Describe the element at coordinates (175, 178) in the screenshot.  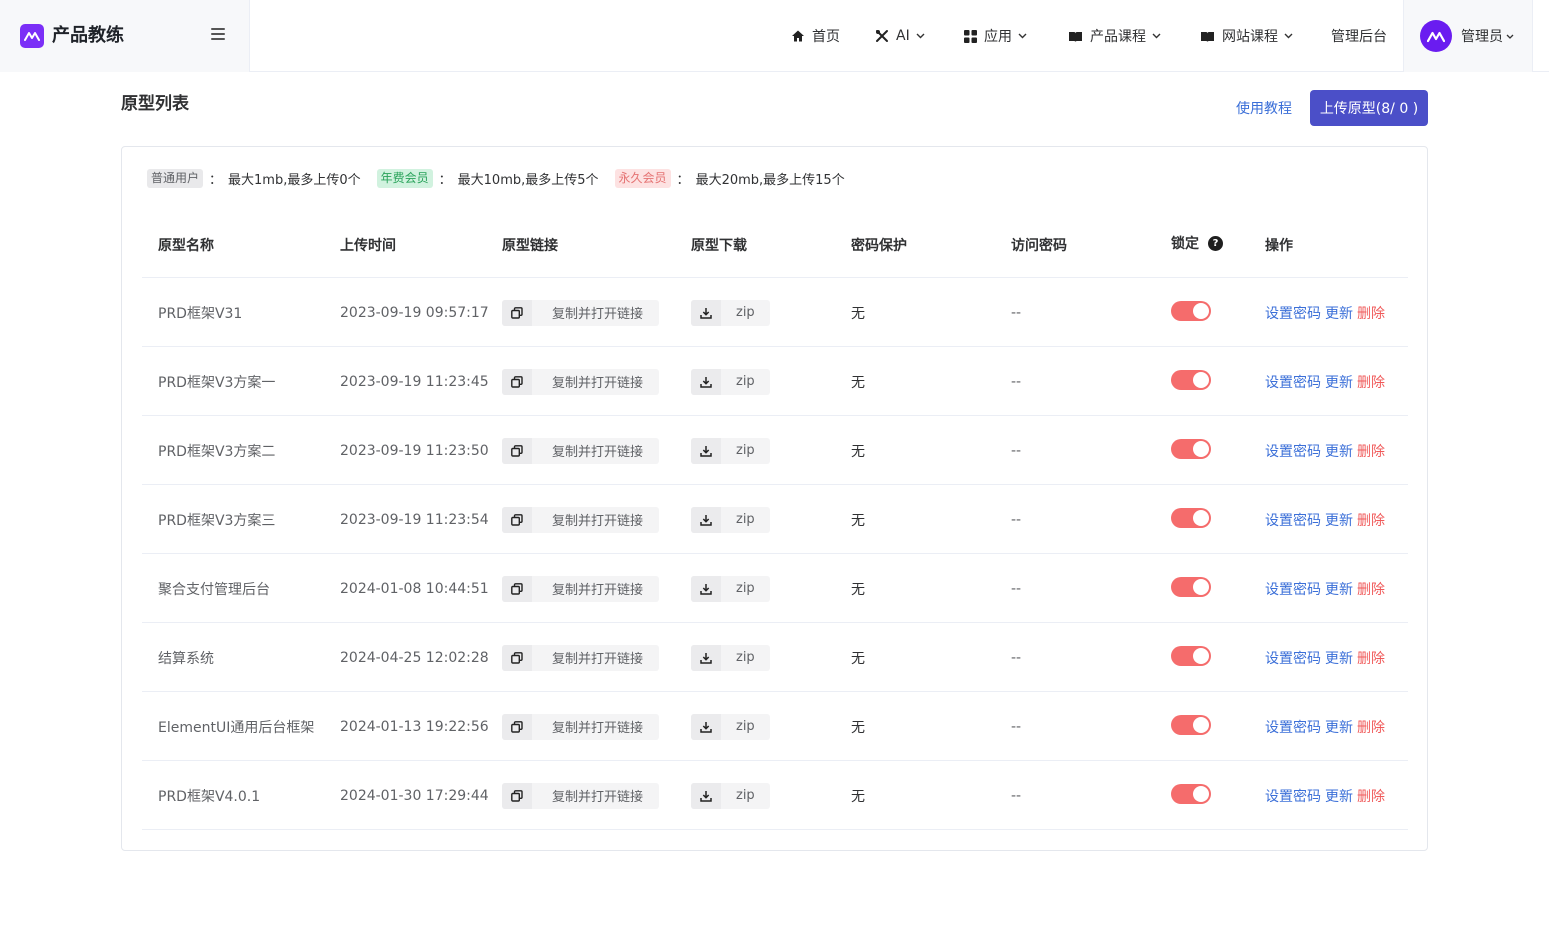
I see `tag-normal-user: 普通用户` at that location.